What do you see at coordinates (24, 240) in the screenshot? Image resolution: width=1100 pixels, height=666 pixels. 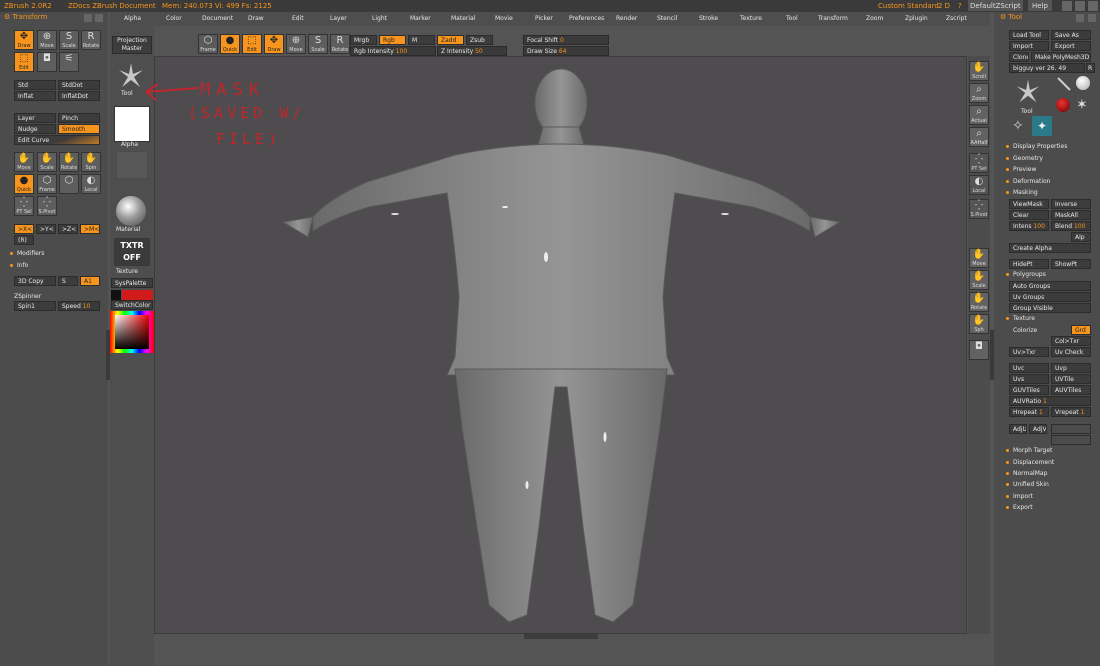 I see `radial-button: (R)` at bounding box center [24, 240].